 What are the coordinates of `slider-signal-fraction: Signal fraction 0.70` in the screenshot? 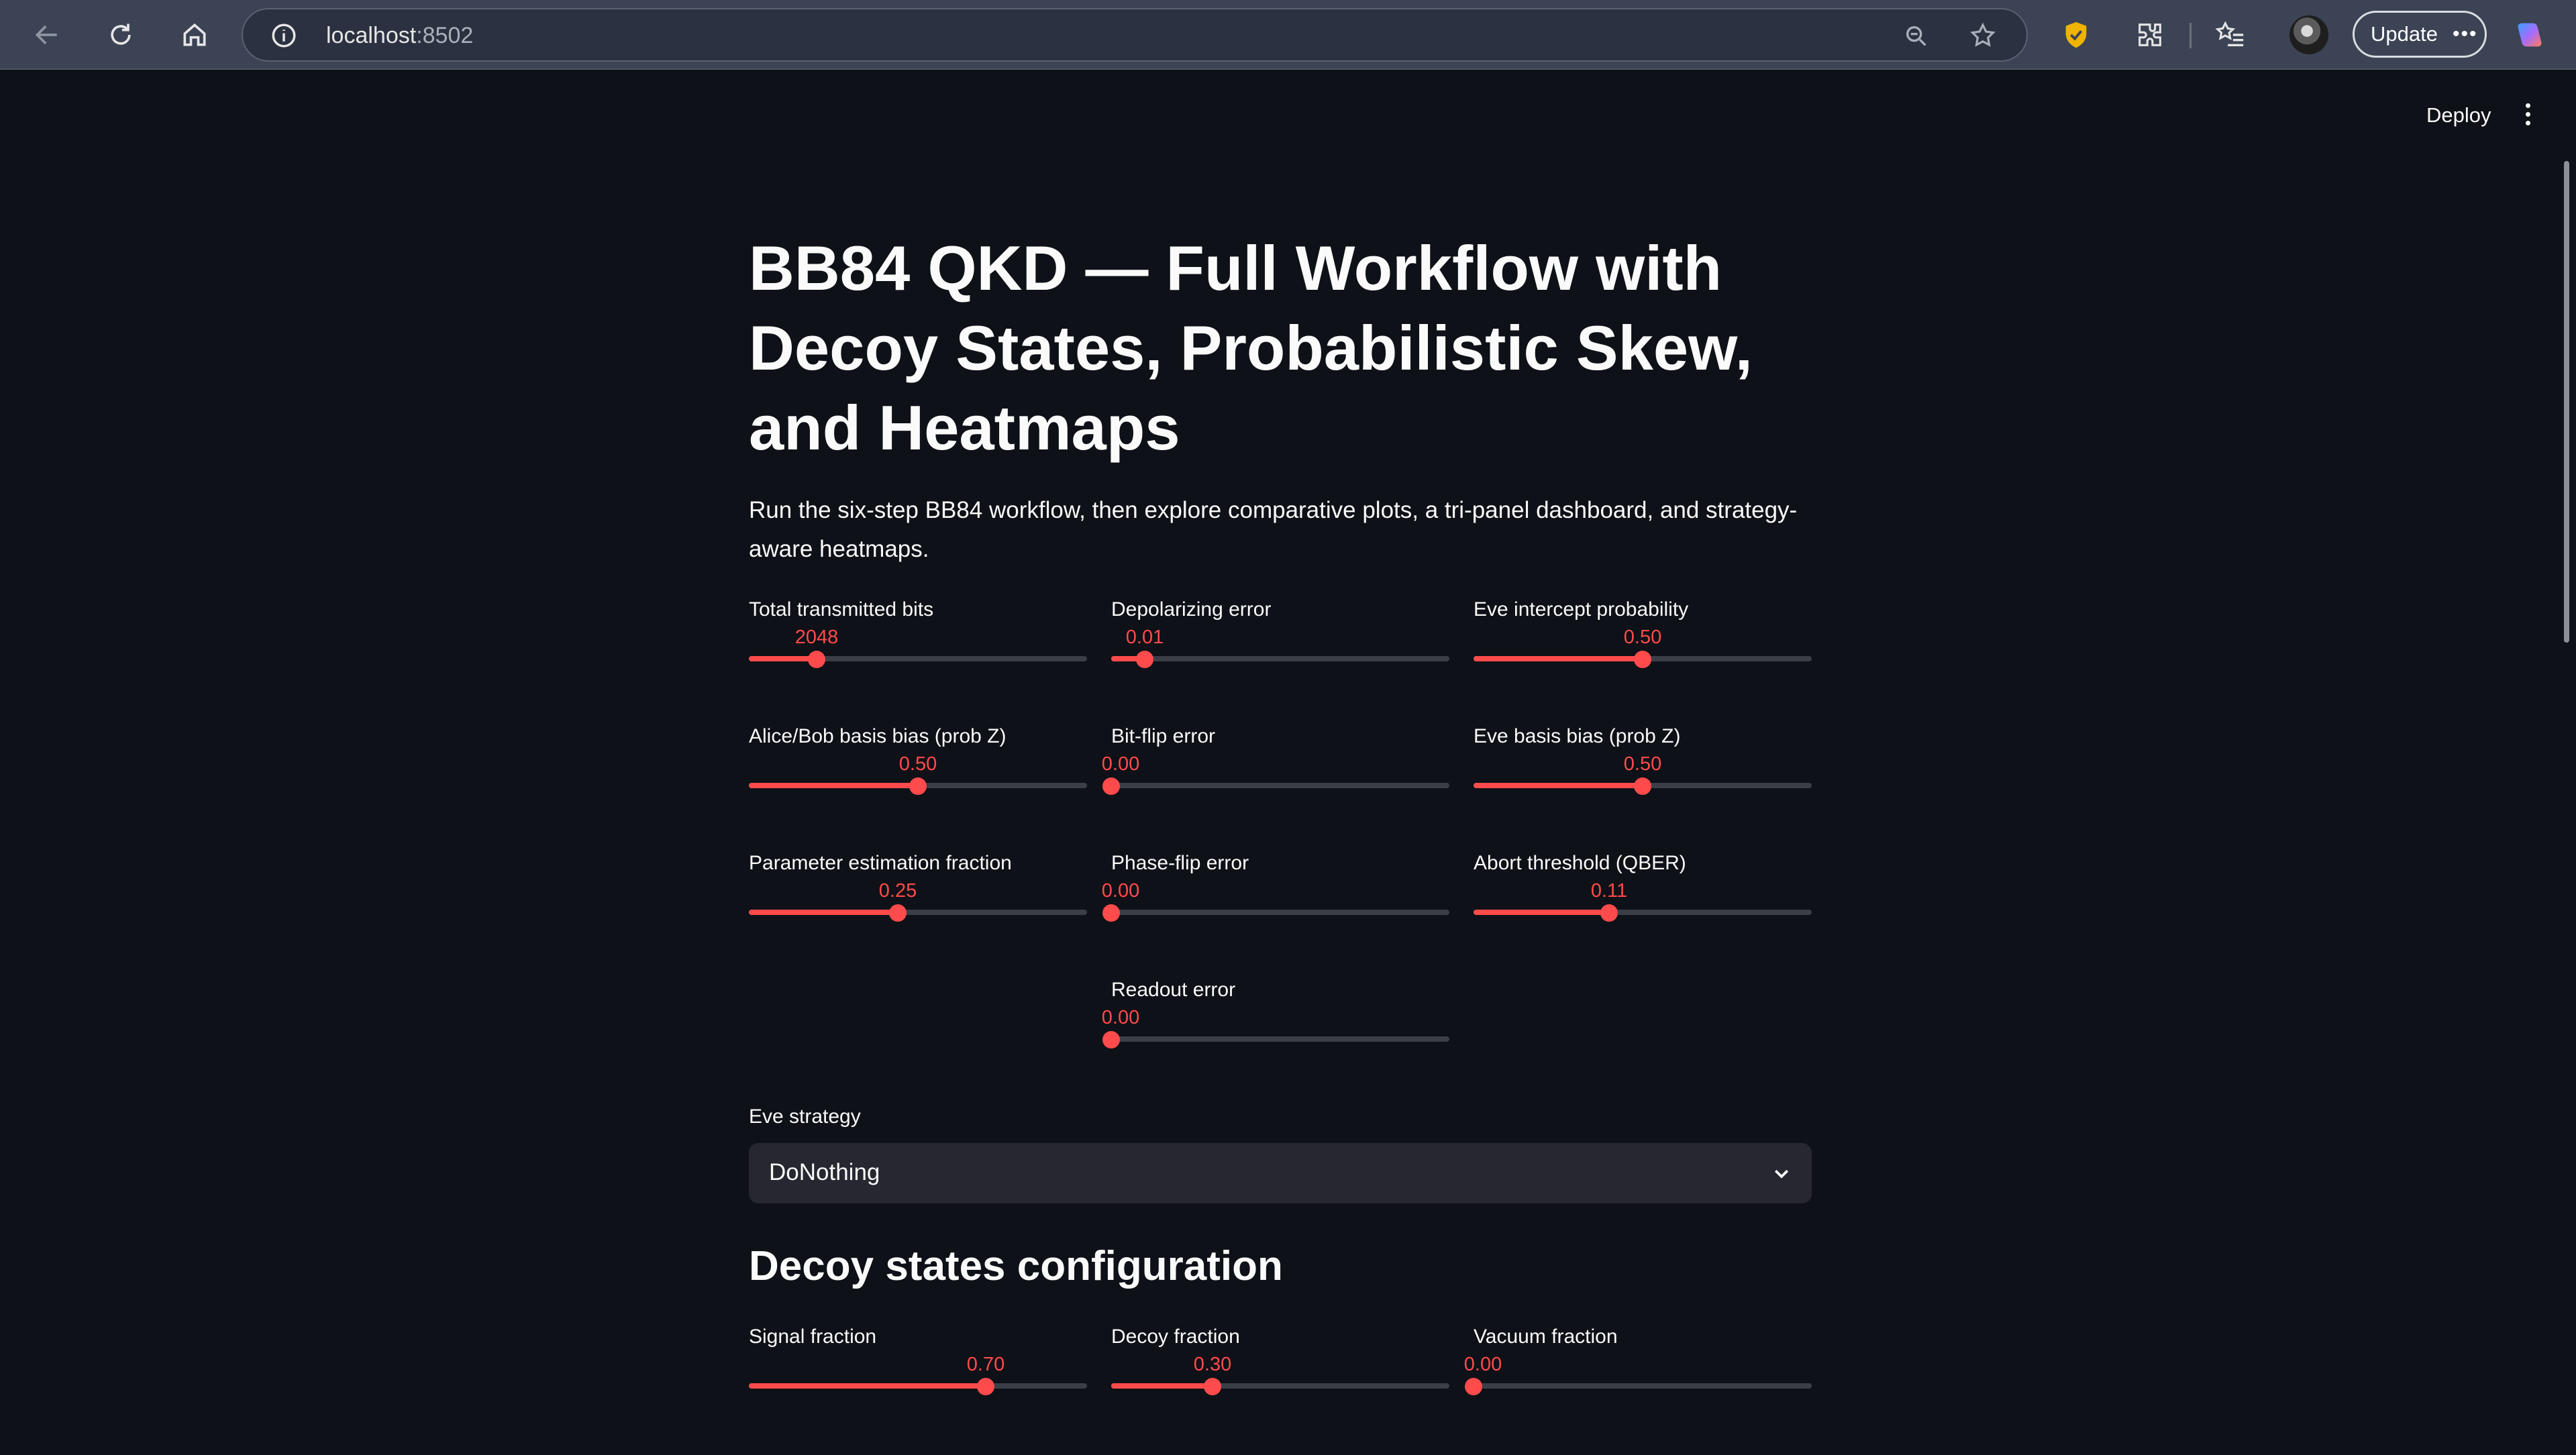 It's located at (918, 1362).